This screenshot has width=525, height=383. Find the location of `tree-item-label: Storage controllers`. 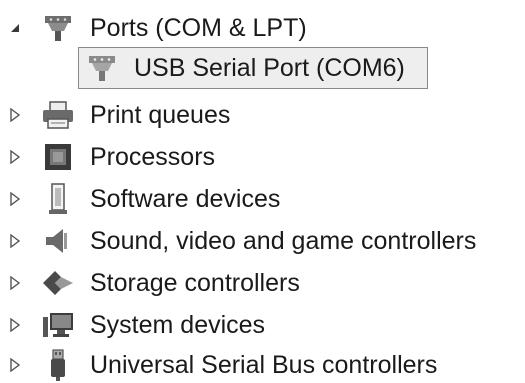

tree-item-label: Storage controllers is located at coordinates (195, 283).